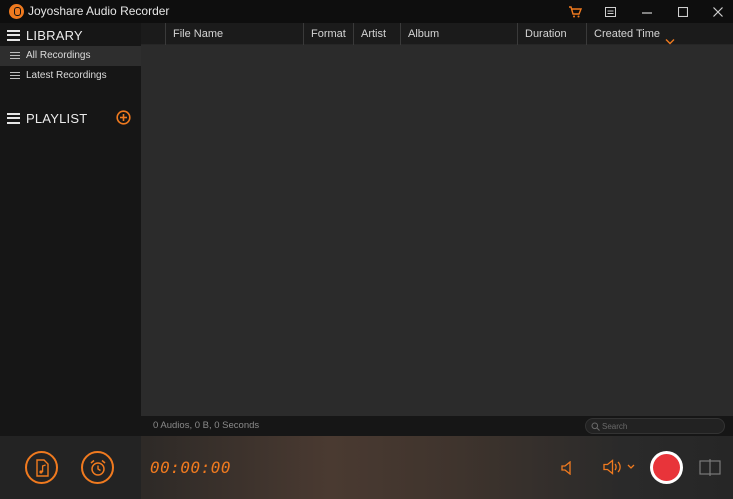 This screenshot has width=733, height=499. I want to click on audio-format-button, so click(41, 467).